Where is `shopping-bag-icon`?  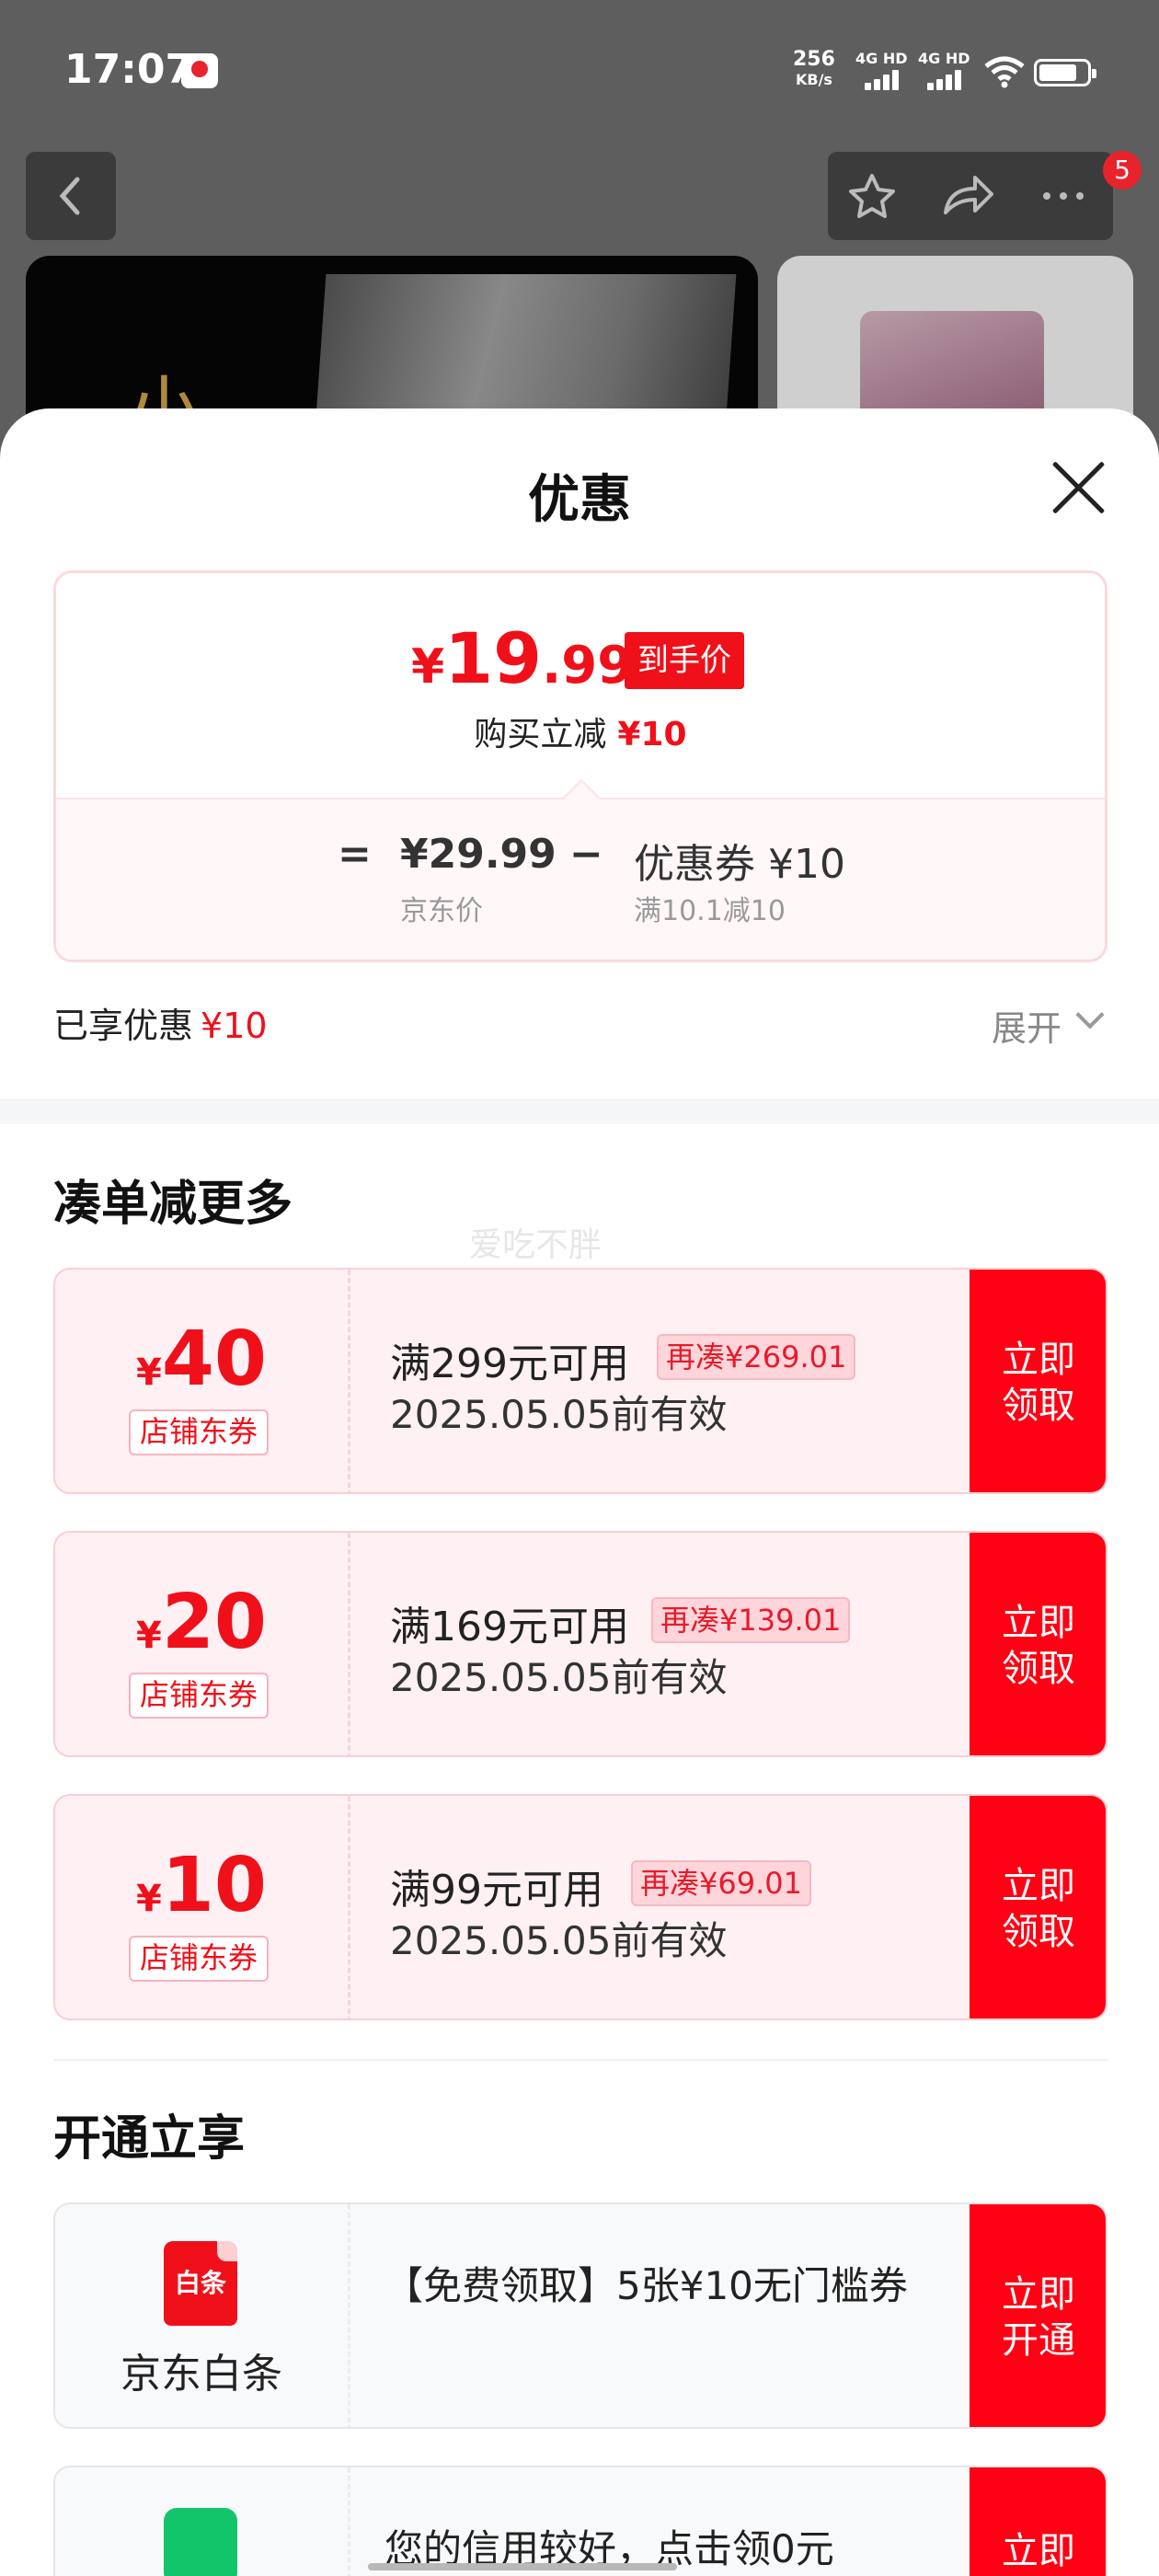
shopping-bag-icon is located at coordinates (200, 2542).